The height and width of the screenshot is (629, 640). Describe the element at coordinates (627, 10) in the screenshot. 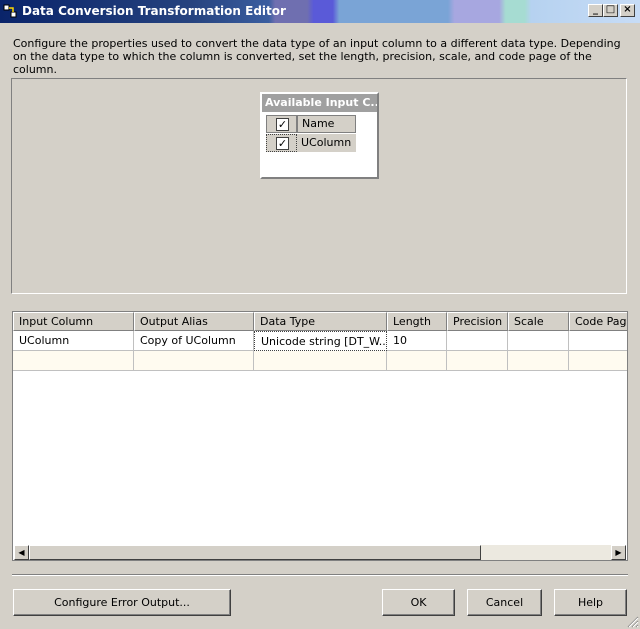

I see `close-button: ×` at that location.